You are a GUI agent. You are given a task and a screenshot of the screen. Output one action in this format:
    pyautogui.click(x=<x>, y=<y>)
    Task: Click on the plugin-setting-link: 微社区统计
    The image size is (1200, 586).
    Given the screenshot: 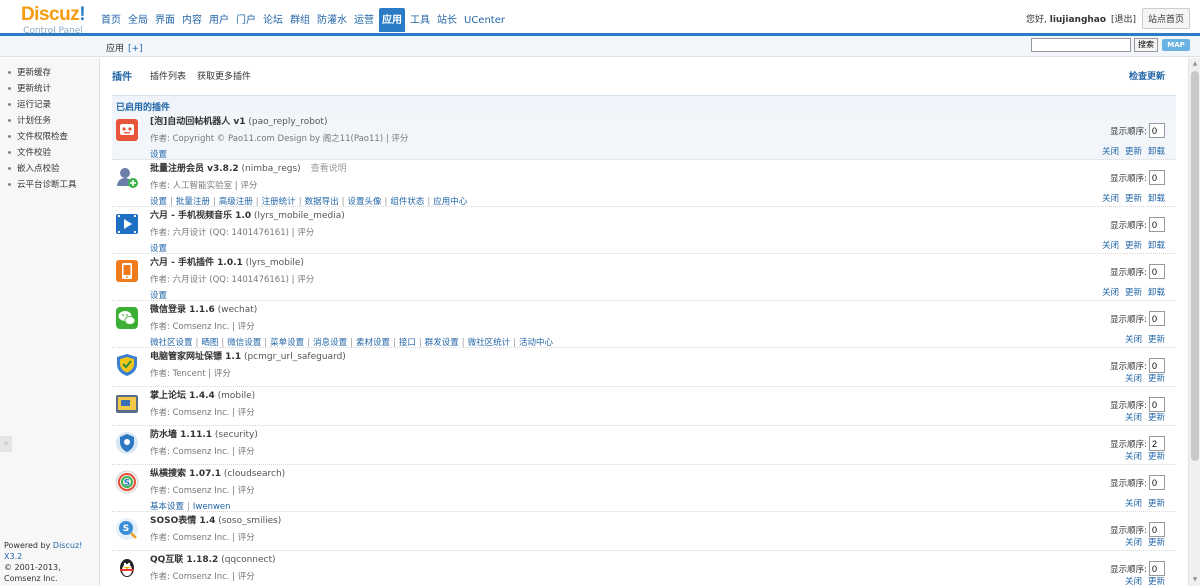 What is the action you would take?
    pyautogui.click(x=489, y=343)
    